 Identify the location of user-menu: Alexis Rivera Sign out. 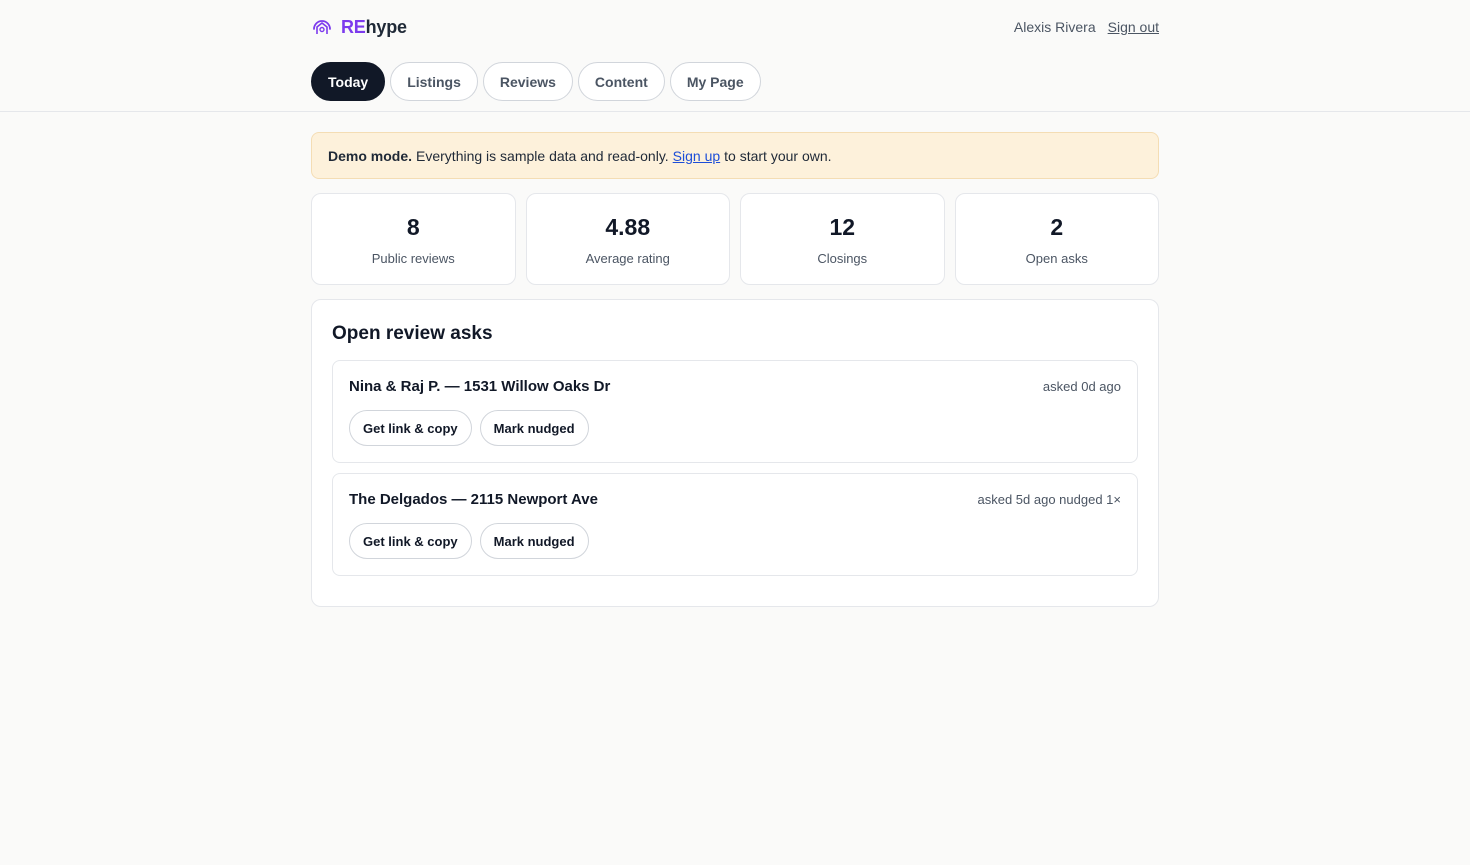
(1086, 27).